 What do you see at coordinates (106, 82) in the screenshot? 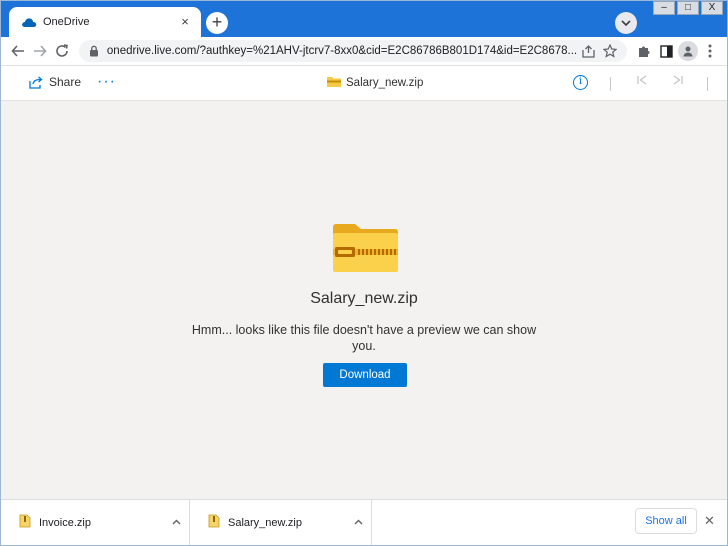
I see `more-options-button: ···` at bounding box center [106, 82].